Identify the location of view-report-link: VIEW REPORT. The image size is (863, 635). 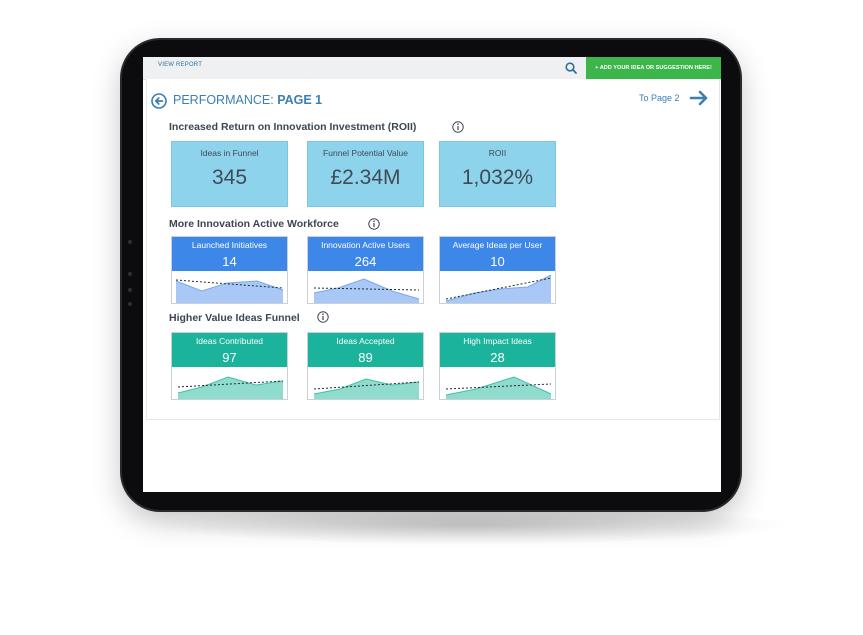
(180, 65).